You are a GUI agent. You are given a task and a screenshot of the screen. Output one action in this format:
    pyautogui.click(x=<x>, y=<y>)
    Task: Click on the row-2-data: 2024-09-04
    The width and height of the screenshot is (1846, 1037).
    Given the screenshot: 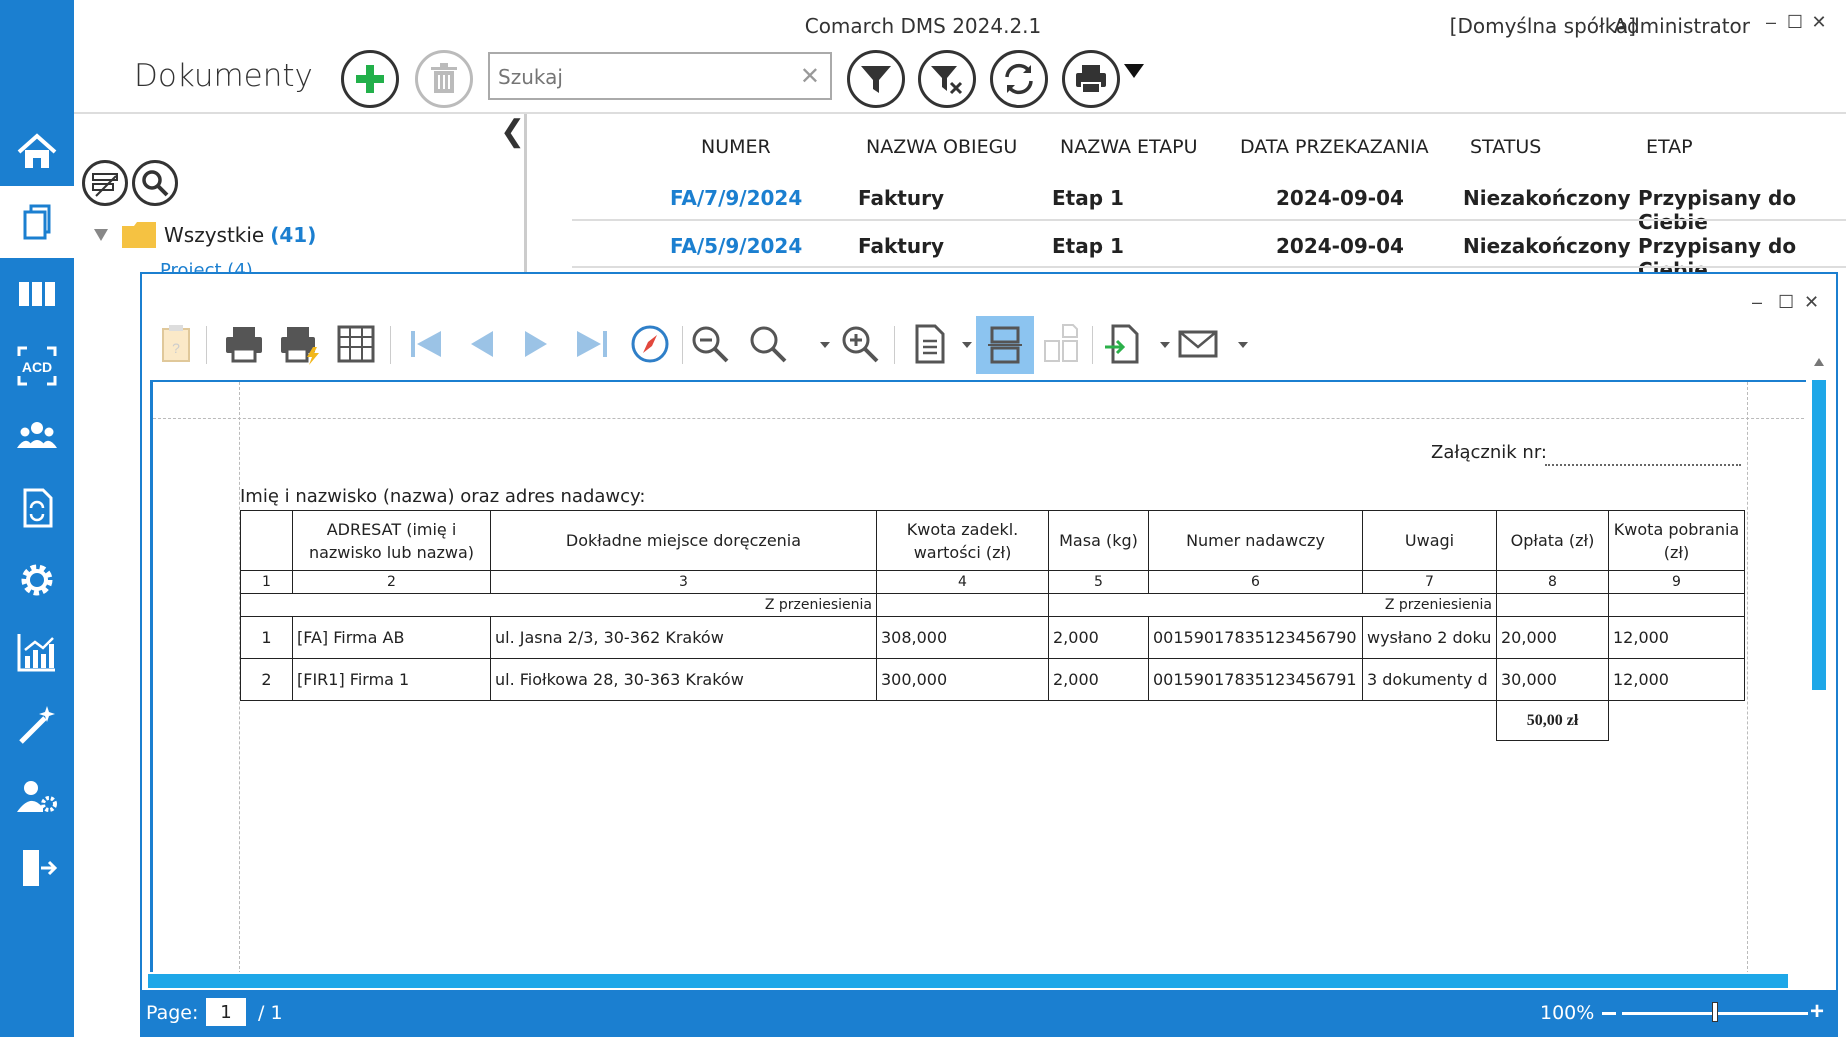 What is the action you would take?
    pyautogui.click(x=1340, y=246)
    